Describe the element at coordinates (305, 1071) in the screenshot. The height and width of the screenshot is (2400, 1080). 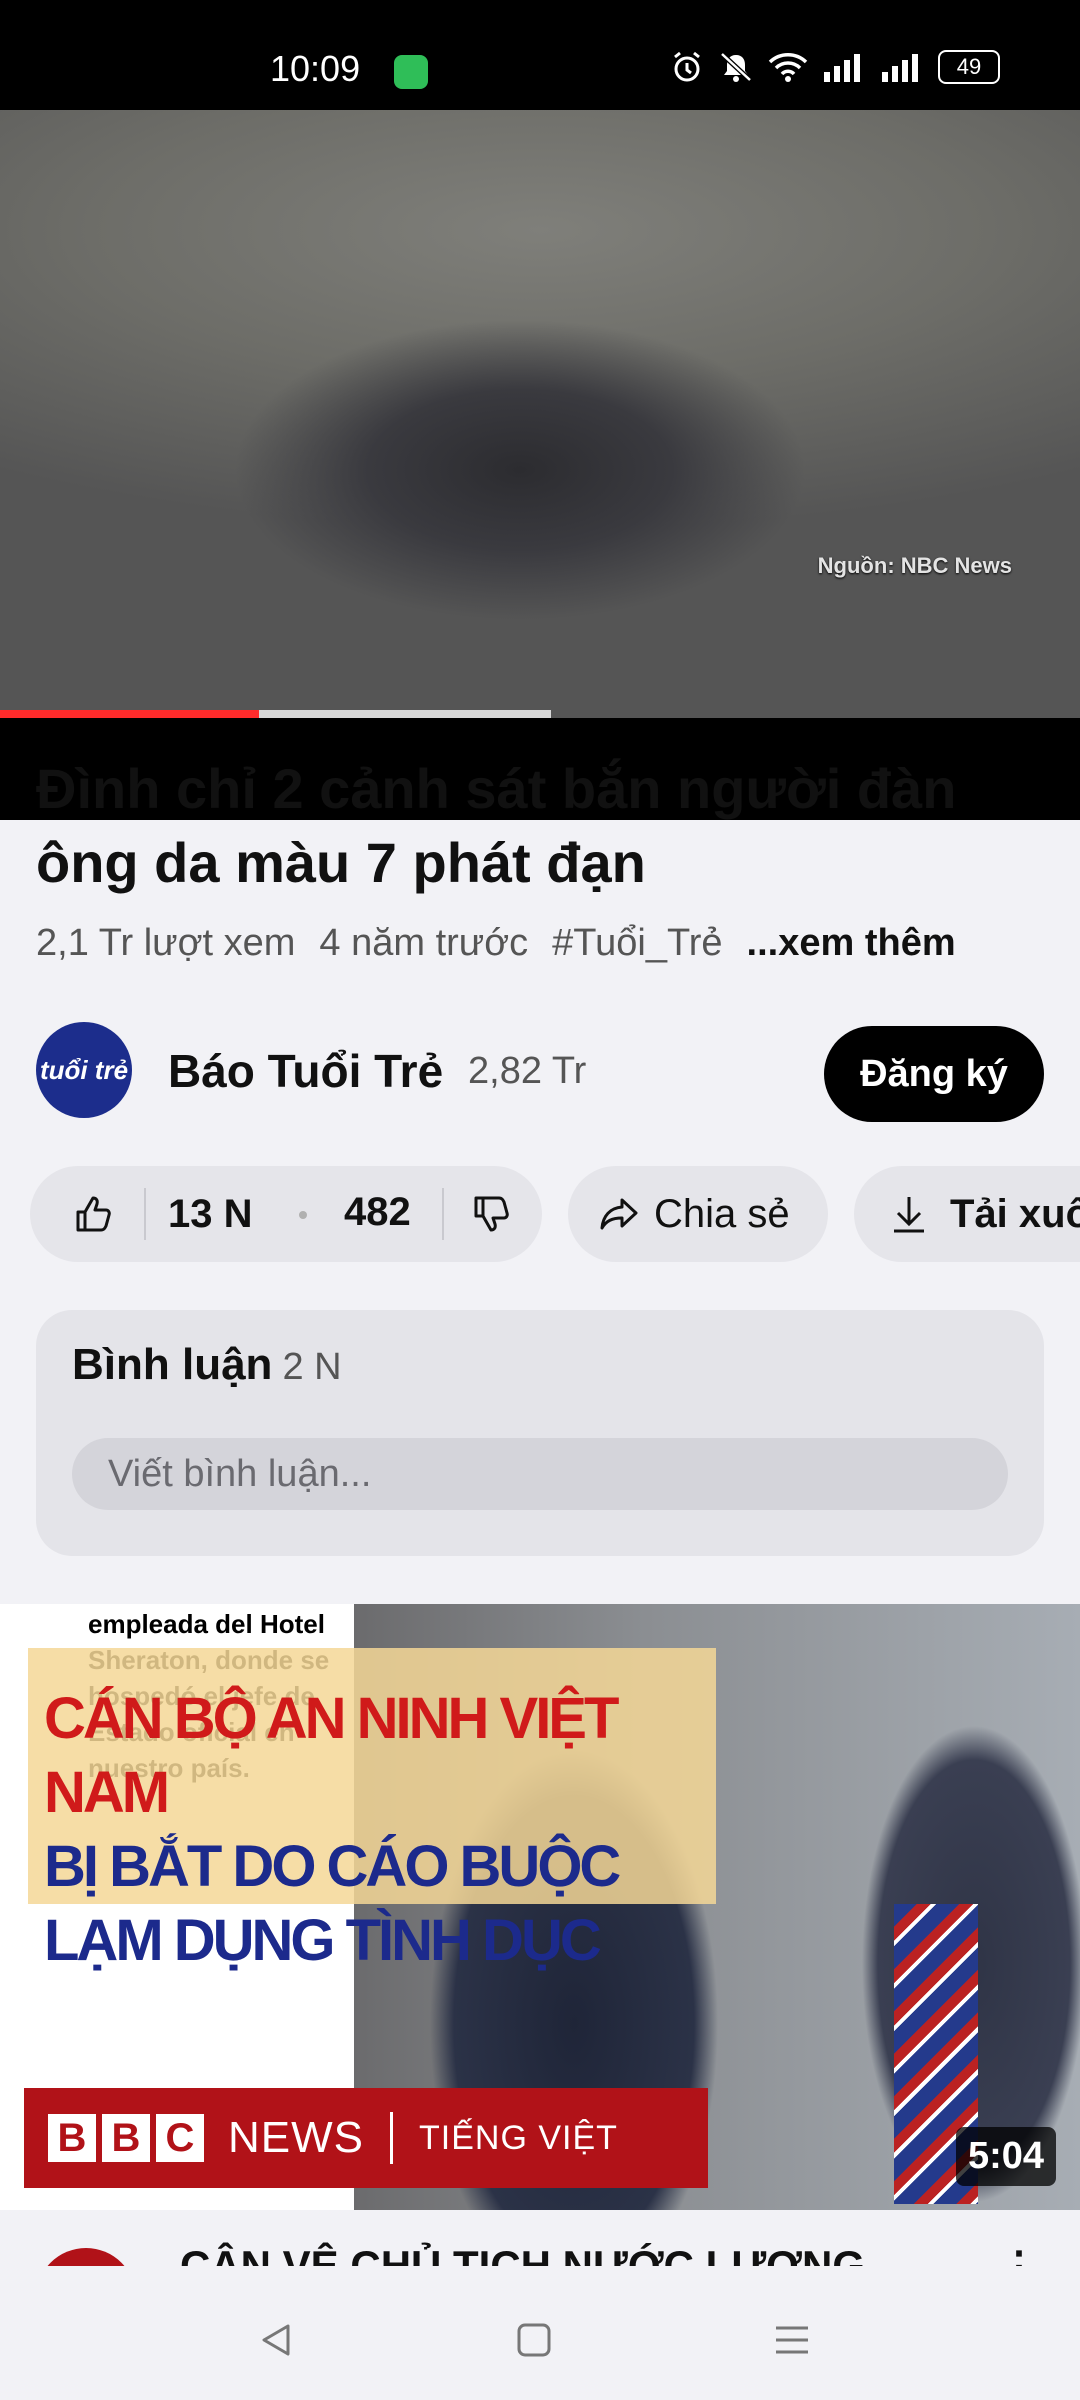
I see `channel-name: Báo Tuổi Trẻ` at that location.